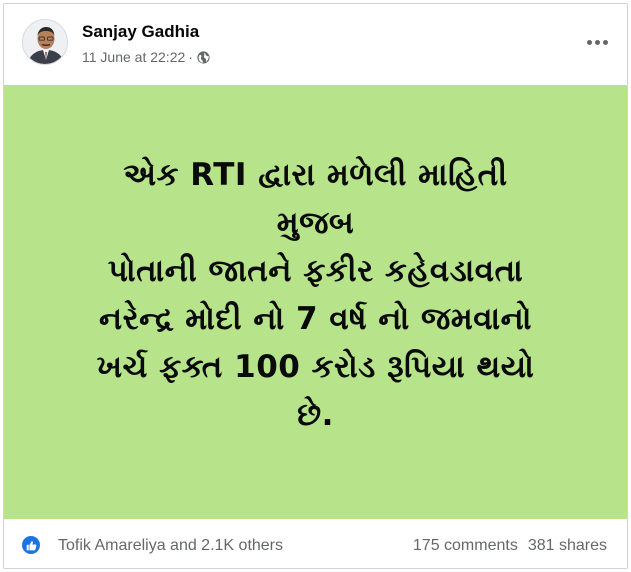 The height and width of the screenshot is (572, 631). What do you see at coordinates (140, 32) in the screenshot?
I see `author-name: Sanjay Gadhia` at bounding box center [140, 32].